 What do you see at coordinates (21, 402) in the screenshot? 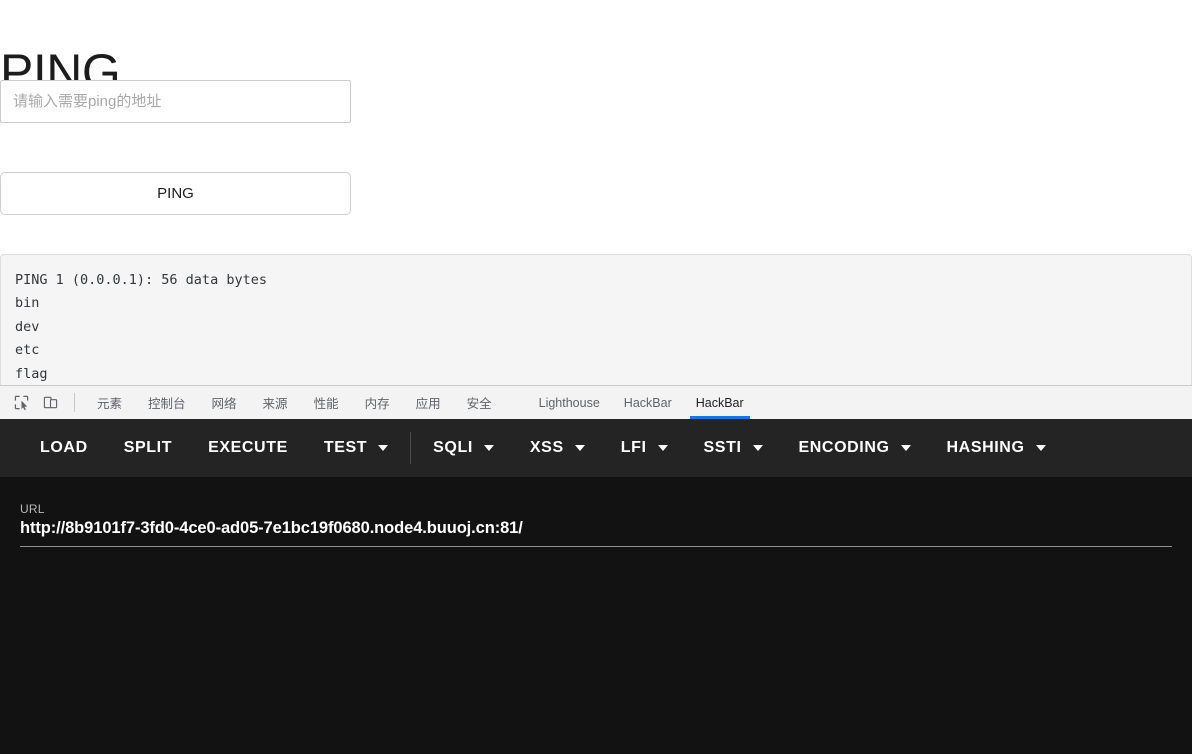
I see `inspect-element-icon` at bounding box center [21, 402].